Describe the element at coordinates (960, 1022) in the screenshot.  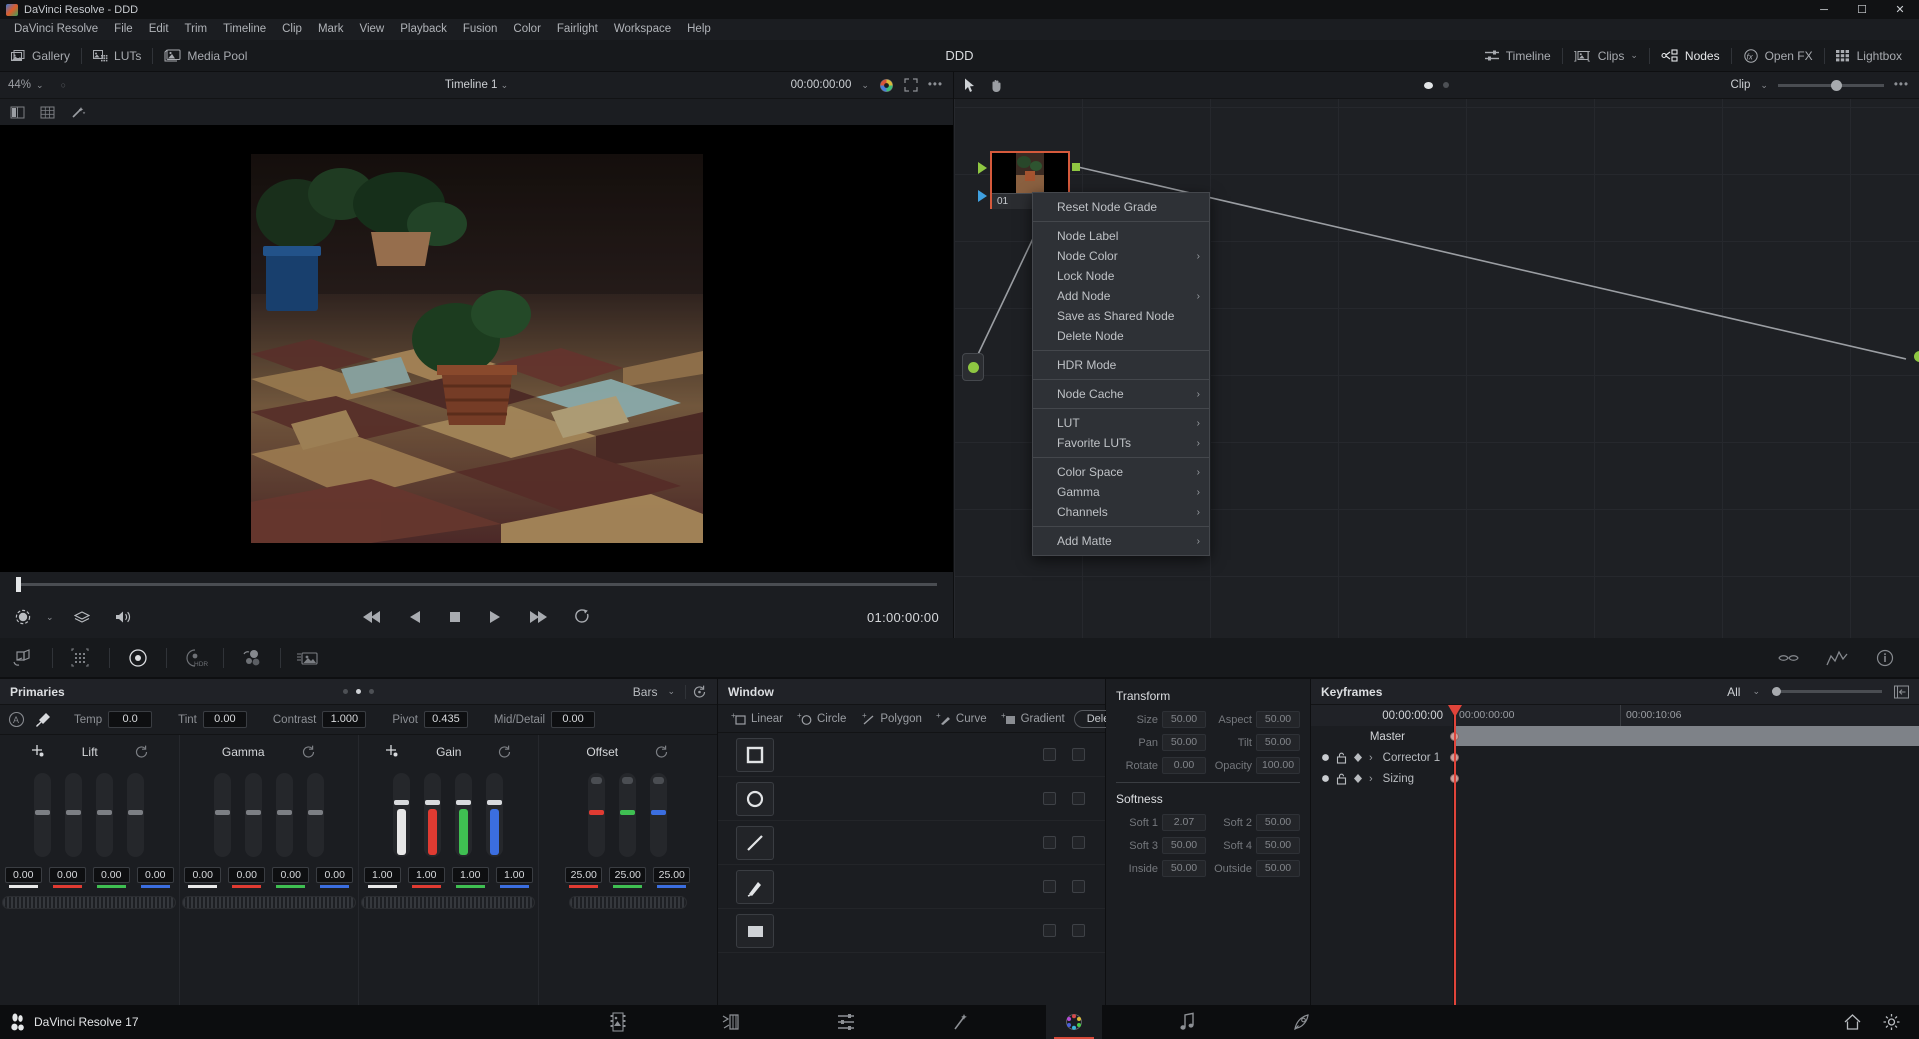
I see `fusion-page-icon` at that location.